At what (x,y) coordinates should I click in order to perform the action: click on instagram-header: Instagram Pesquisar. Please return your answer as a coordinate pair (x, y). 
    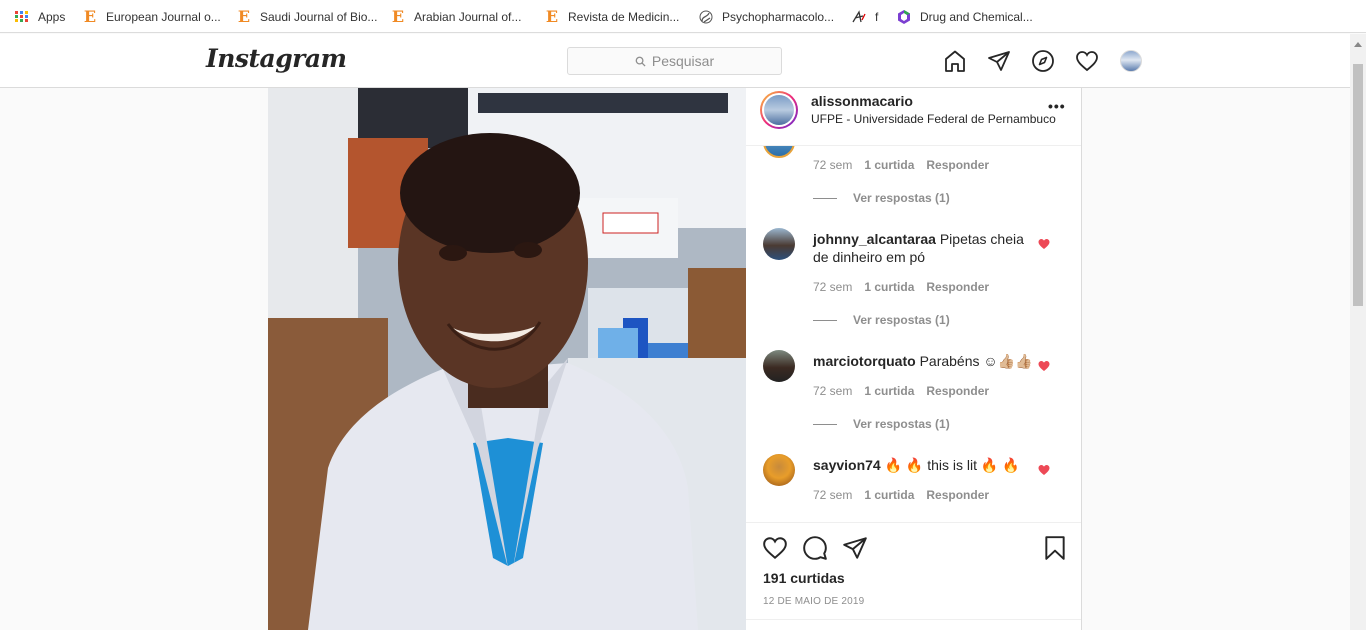
    Looking at the image, I should click on (675, 61).